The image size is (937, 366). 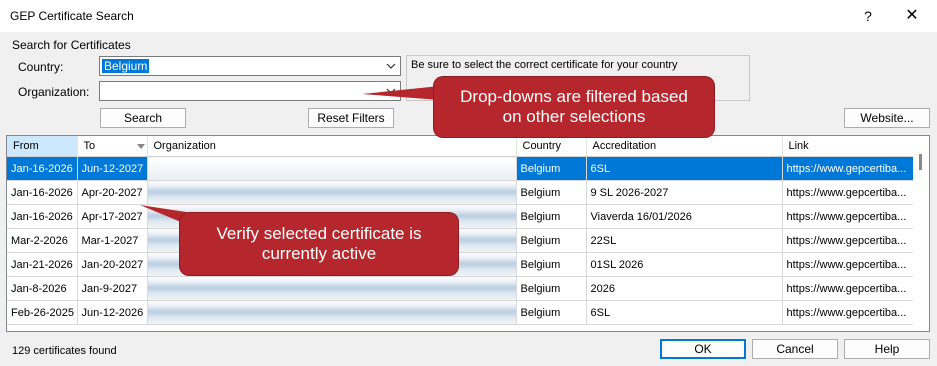 I want to click on help-button: Help, so click(x=887, y=349).